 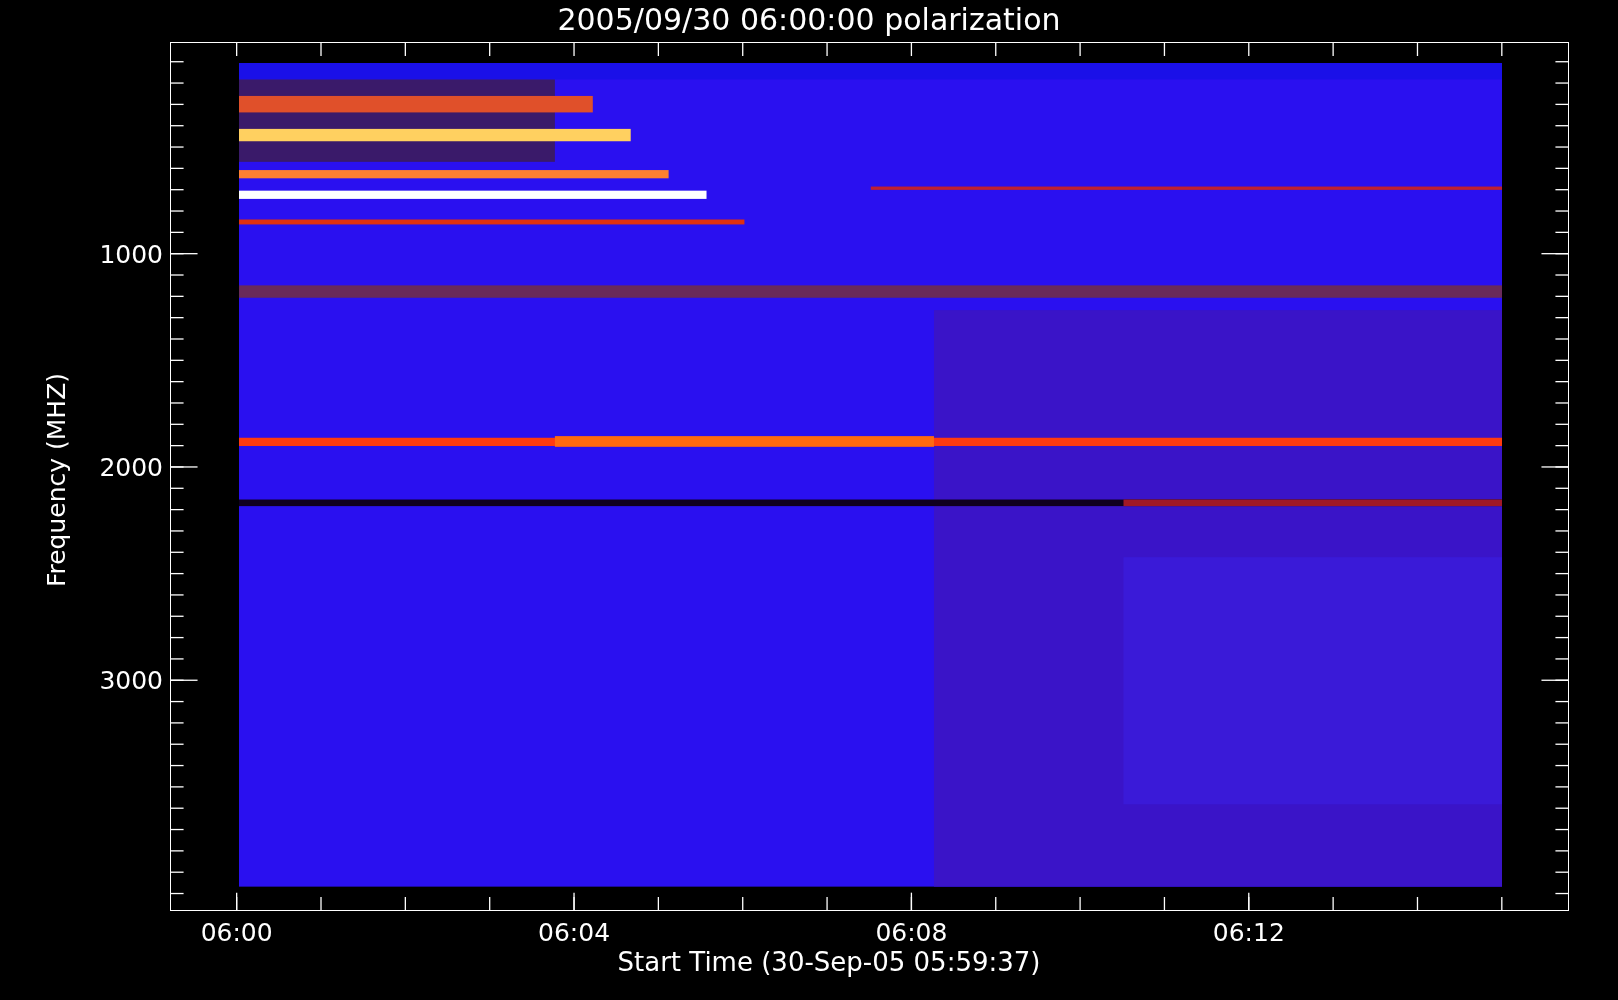 I want to click on x-tick-label: 06:04, so click(x=574, y=932).